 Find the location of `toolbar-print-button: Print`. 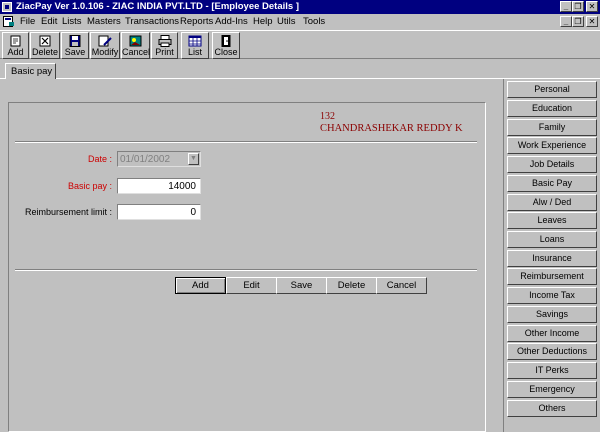

toolbar-print-button: Print is located at coordinates (164, 45).